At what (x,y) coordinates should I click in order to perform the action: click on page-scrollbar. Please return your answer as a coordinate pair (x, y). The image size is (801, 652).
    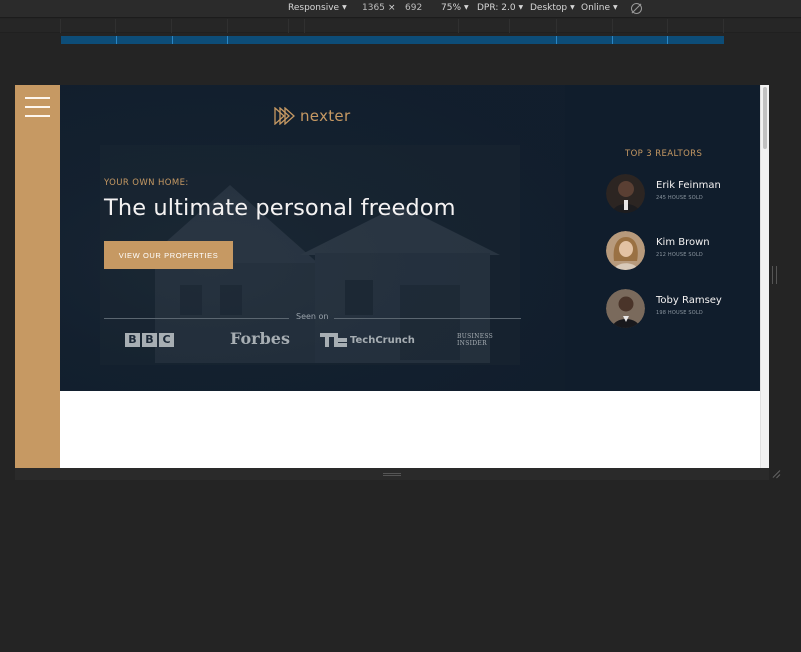
    Looking at the image, I should click on (764, 276).